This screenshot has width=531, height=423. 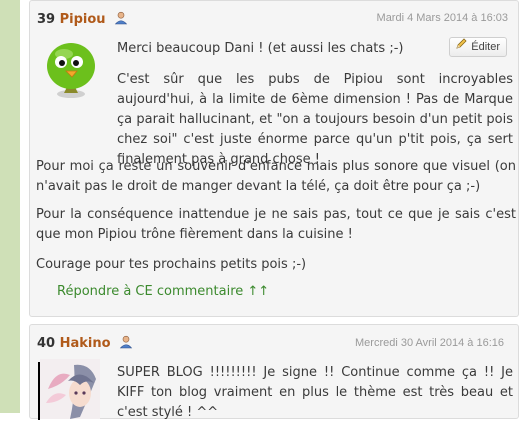 What do you see at coordinates (46, 343) in the screenshot?
I see `comment-number: 40` at bounding box center [46, 343].